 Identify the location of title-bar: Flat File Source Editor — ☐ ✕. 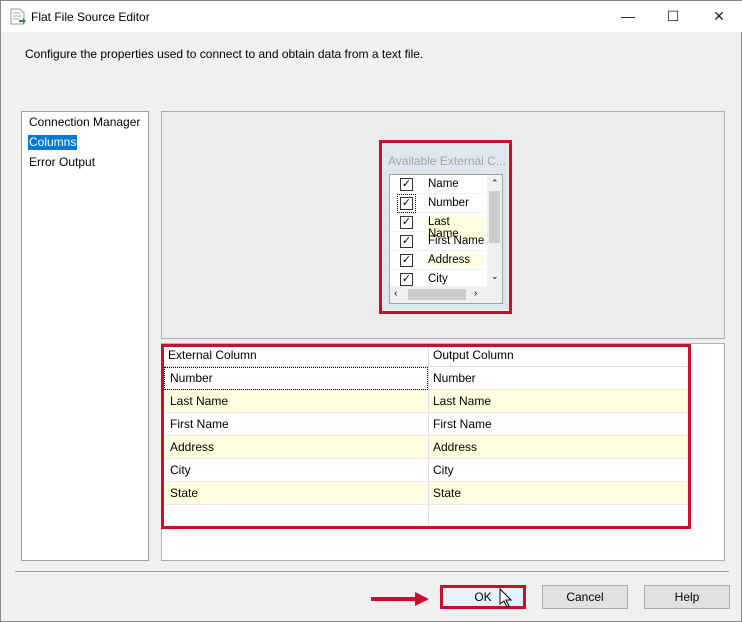
(371, 16).